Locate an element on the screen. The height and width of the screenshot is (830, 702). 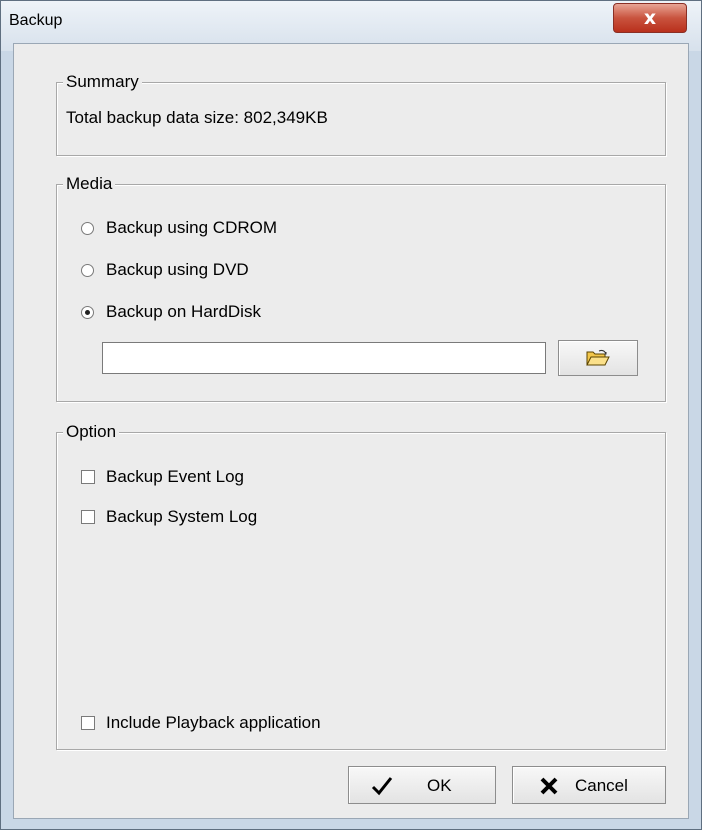
radio-harddisk-label: Backup on HardDisk is located at coordinates (183, 312).